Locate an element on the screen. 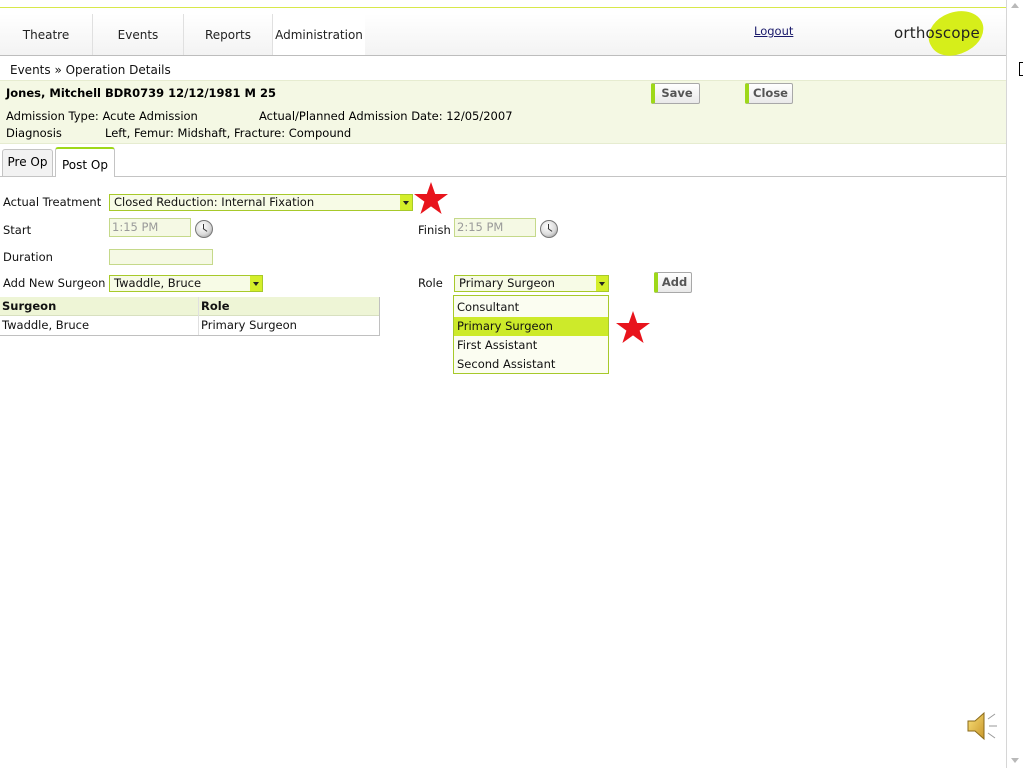 The height and width of the screenshot is (768, 1024). nav-tab-theatre: Theatre is located at coordinates (46, 34).